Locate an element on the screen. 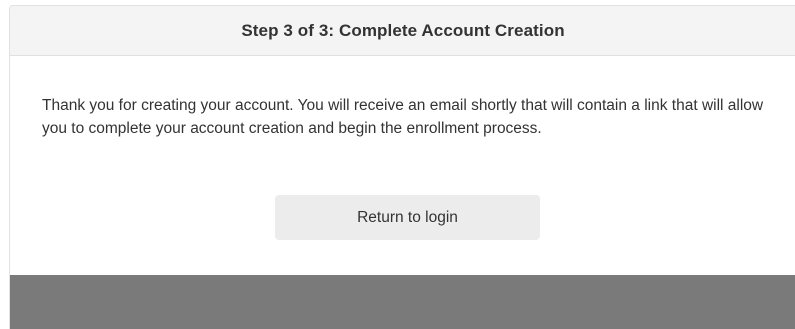 This screenshot has width=795, height=329. page-title: Step 3 of 3: Complete Account Creation is located at coordinates (403, 30).